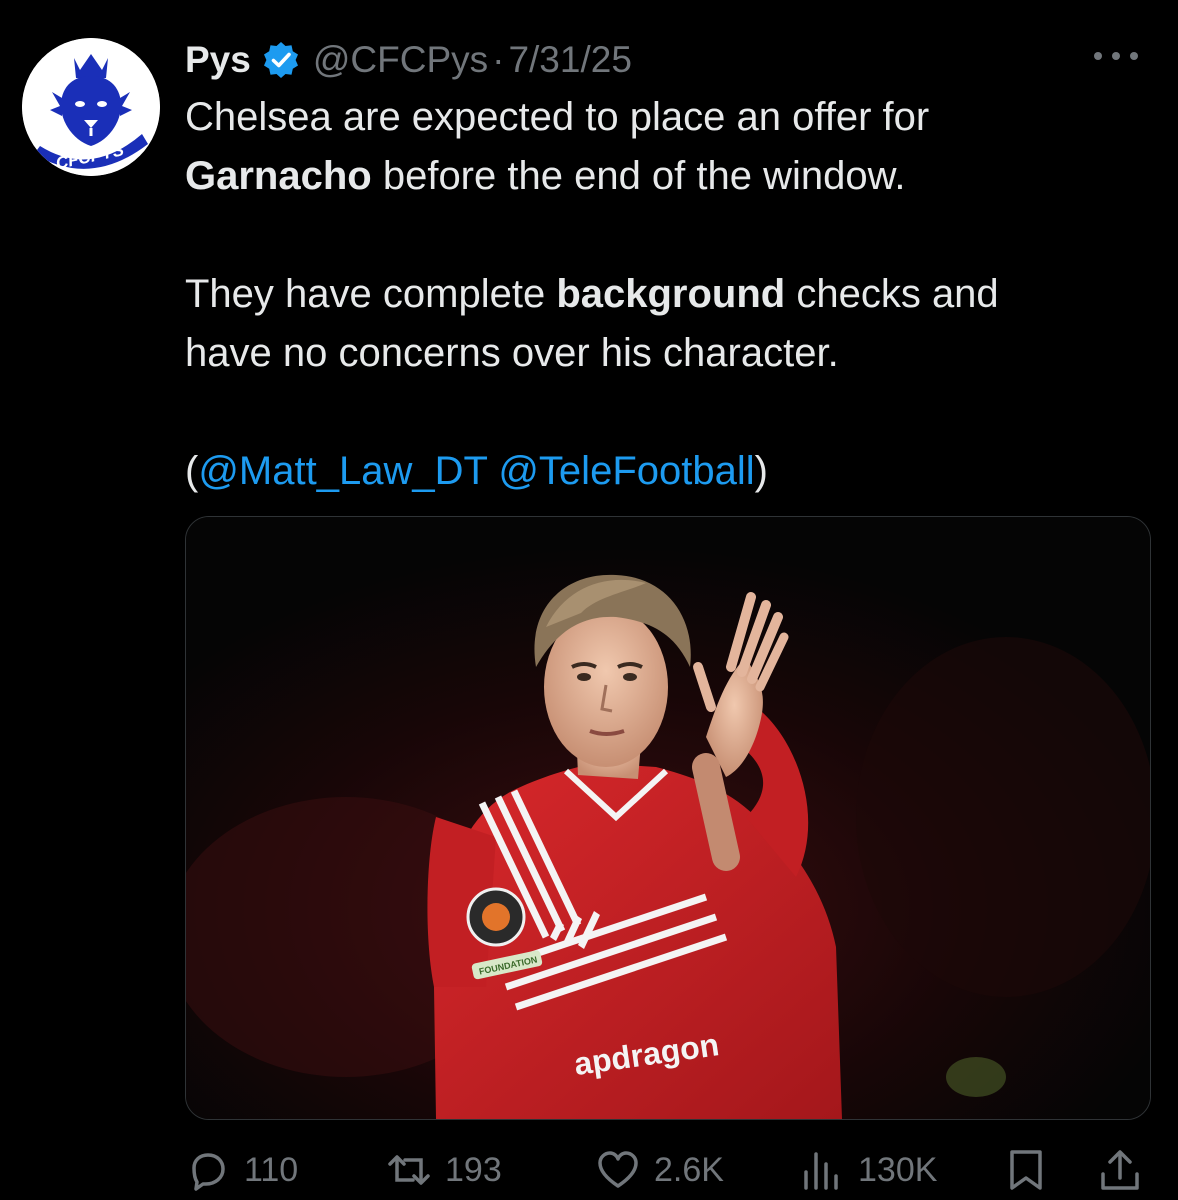  I want to click on share-icon, so click(1120, 1170).